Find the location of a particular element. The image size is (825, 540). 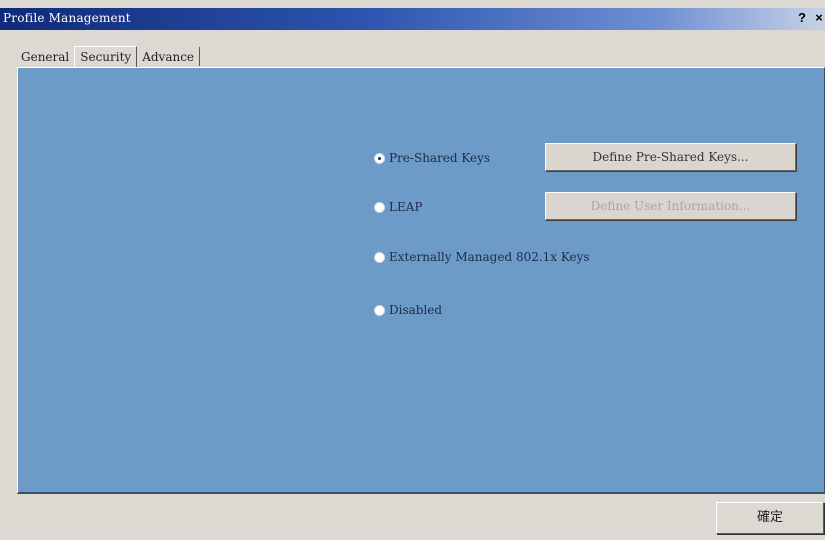

disabled-label: Disabled is located at coordinates (416, 310).